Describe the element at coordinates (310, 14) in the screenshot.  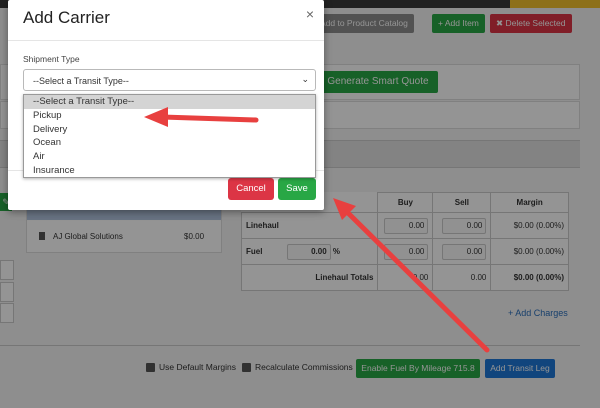
I see `close-icon: ×` at that location.